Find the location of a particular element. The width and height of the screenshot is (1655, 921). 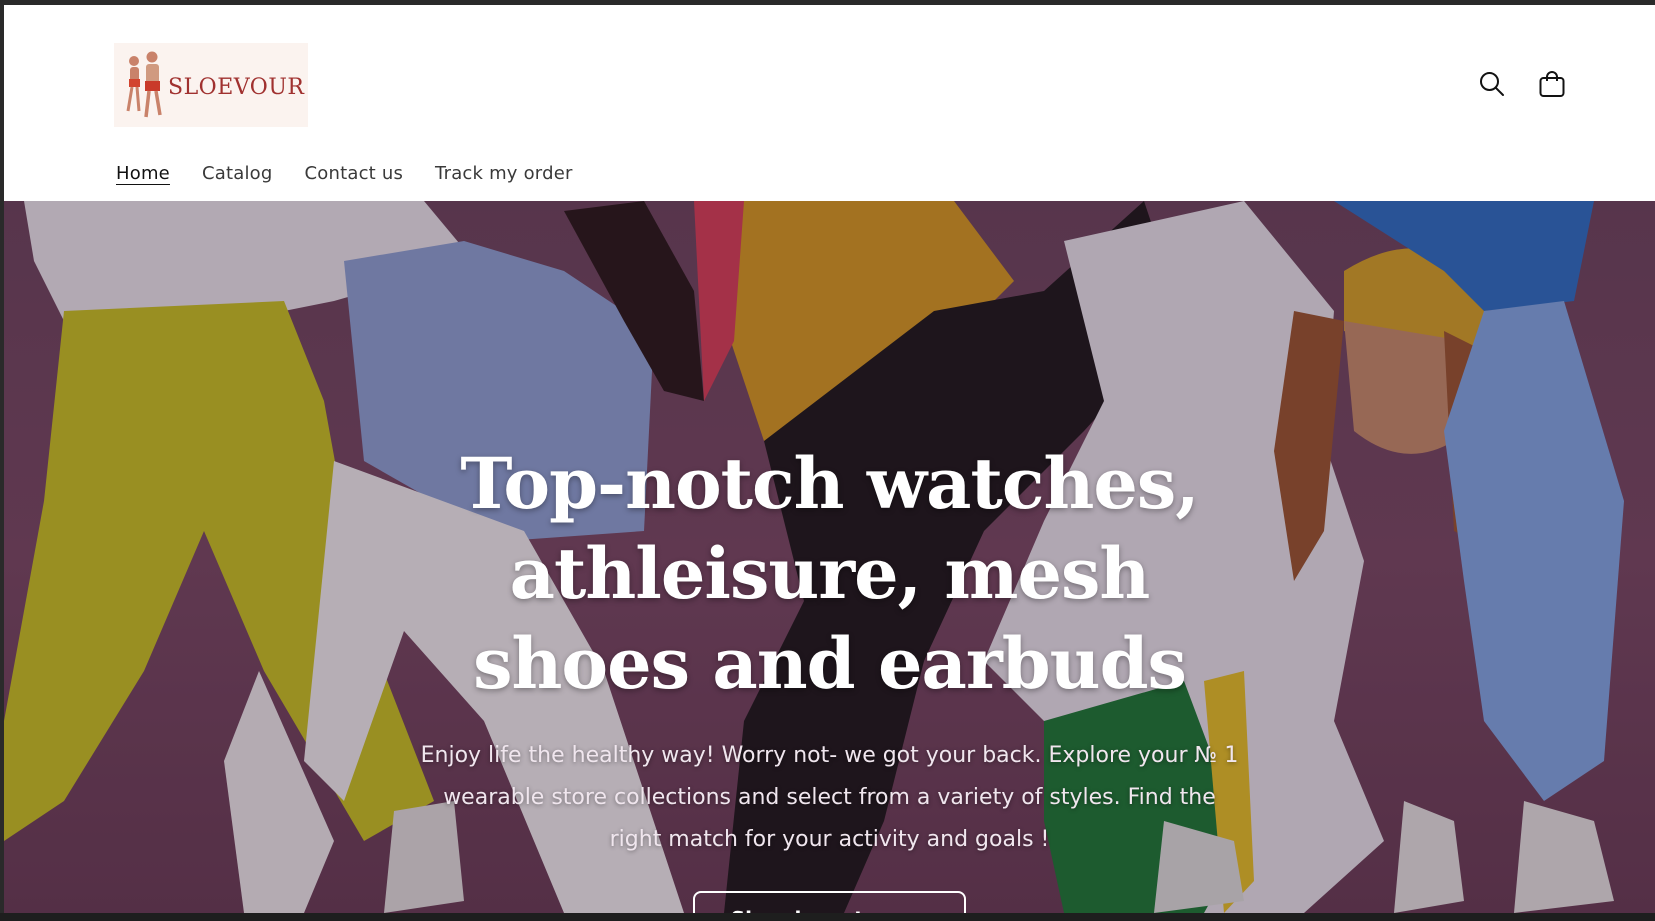

cart-button is located at coordinates (1552, 84).